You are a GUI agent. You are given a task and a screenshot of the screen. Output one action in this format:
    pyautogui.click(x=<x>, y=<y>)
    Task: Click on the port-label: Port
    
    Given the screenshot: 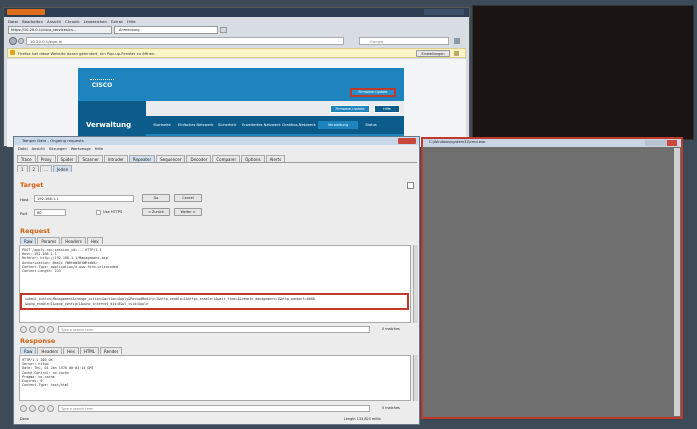 What is the action you would take?
    pyautogui.click(x=24, y=213)
    